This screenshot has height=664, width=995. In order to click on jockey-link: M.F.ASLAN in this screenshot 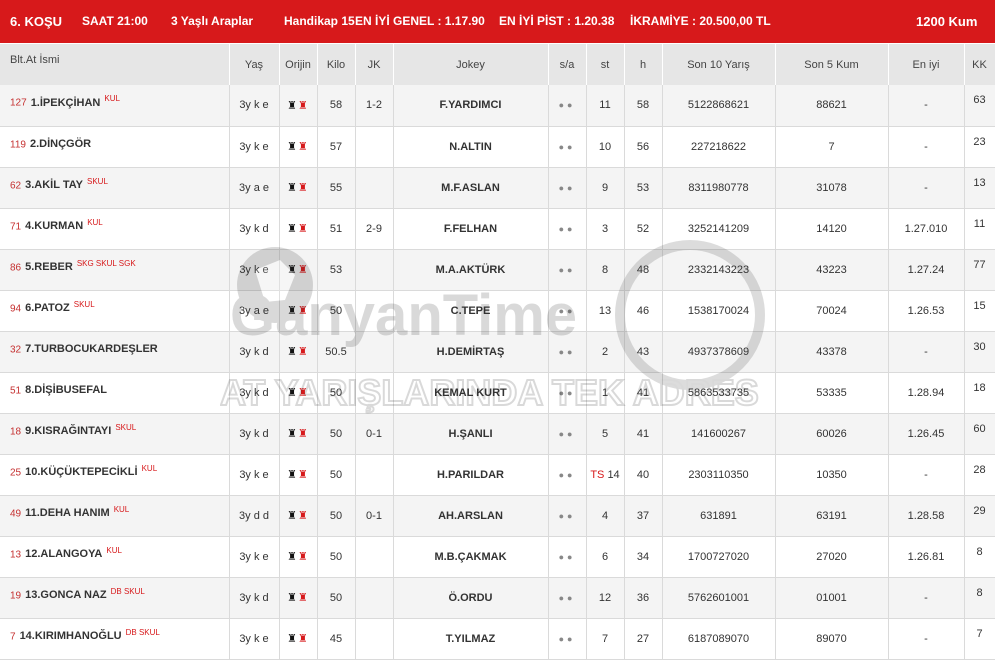, I will do `click(471, 188)`.